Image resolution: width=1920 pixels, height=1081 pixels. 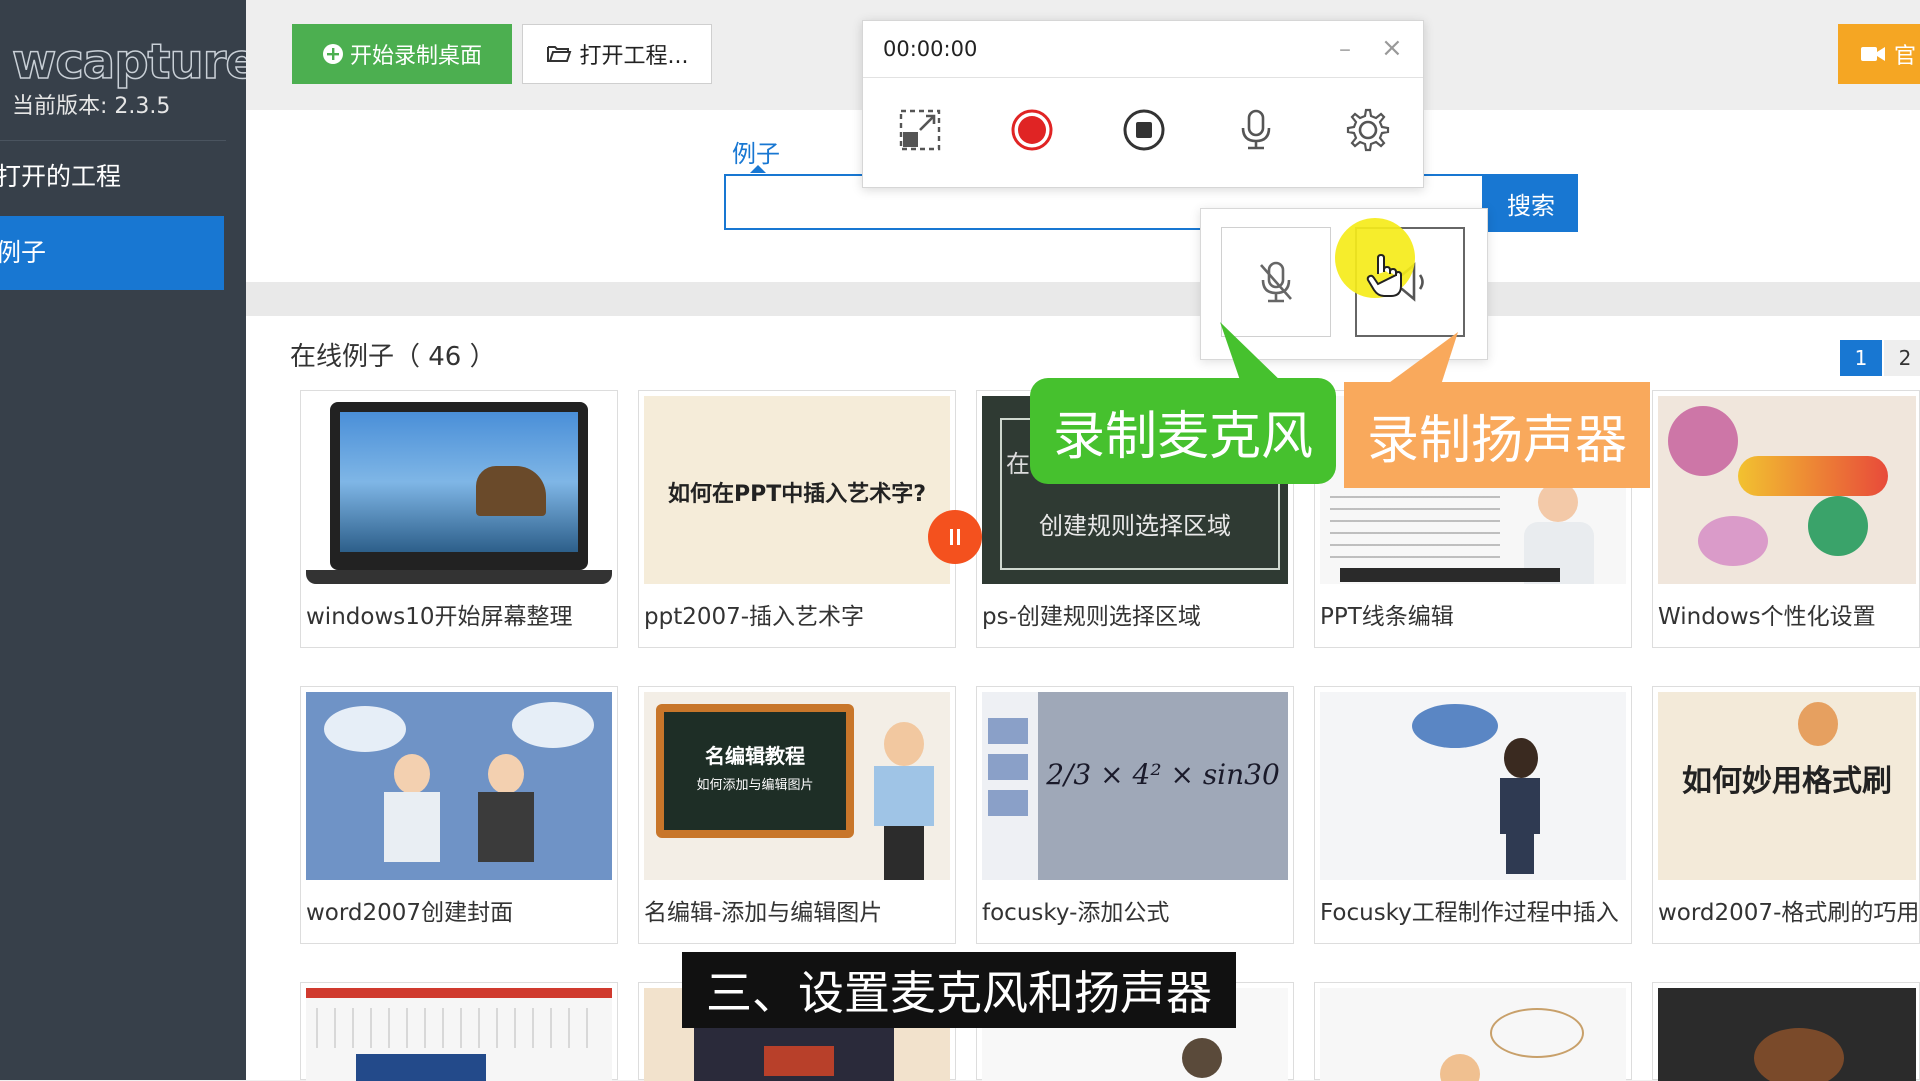 I want to click on sidebar: wcapture 当前版本: 2.3.5 打开的工程 例子, so click(x=129, y=540).